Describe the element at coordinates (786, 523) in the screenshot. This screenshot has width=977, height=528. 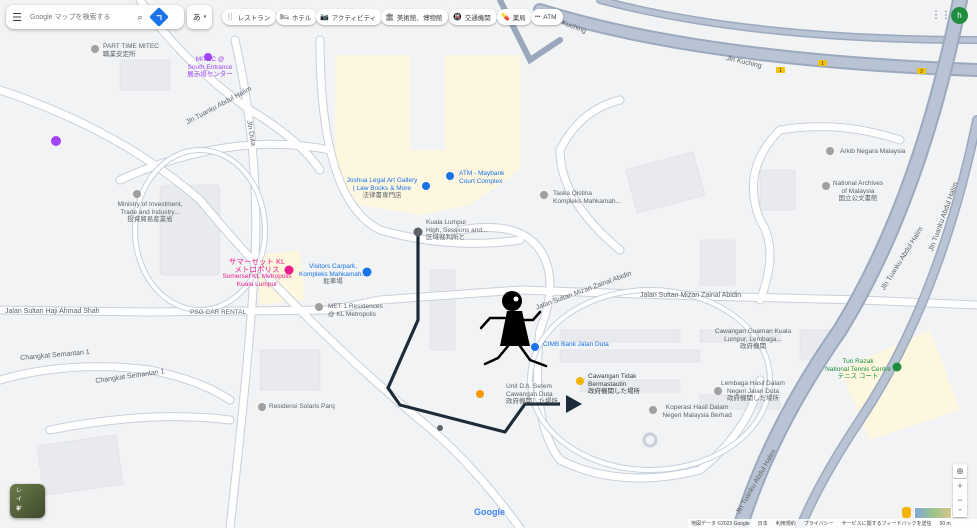
I see `footer-terms-link: 利用規約` at that location.